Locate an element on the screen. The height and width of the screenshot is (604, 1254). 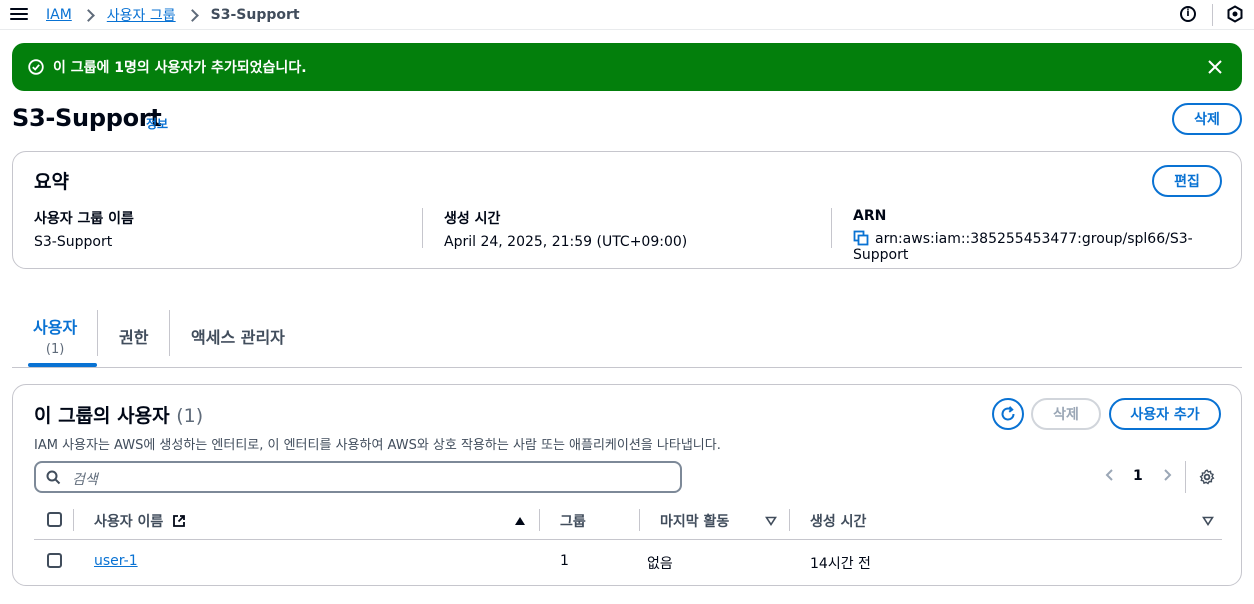
sort-ascending-icon is located at coordinates (520, 521).